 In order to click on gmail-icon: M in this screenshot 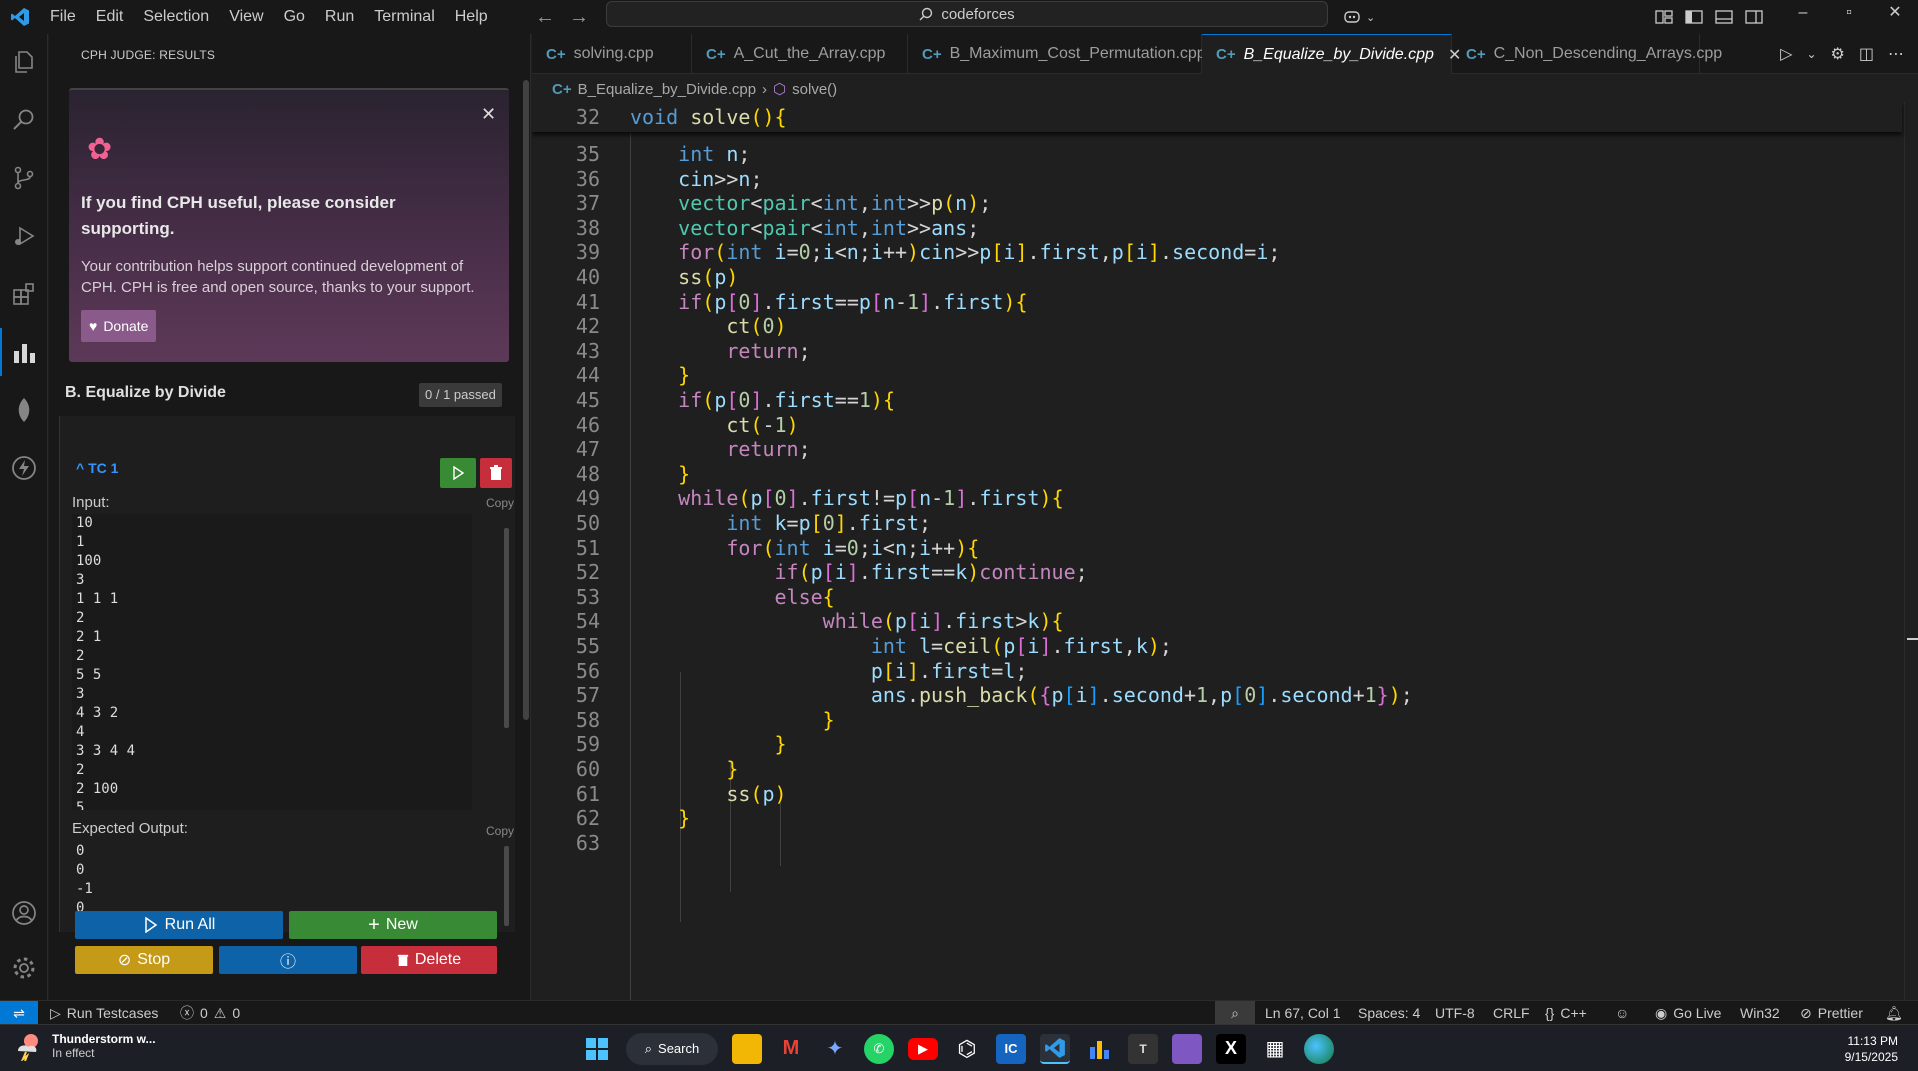, I will do `click(791, 1049)`.